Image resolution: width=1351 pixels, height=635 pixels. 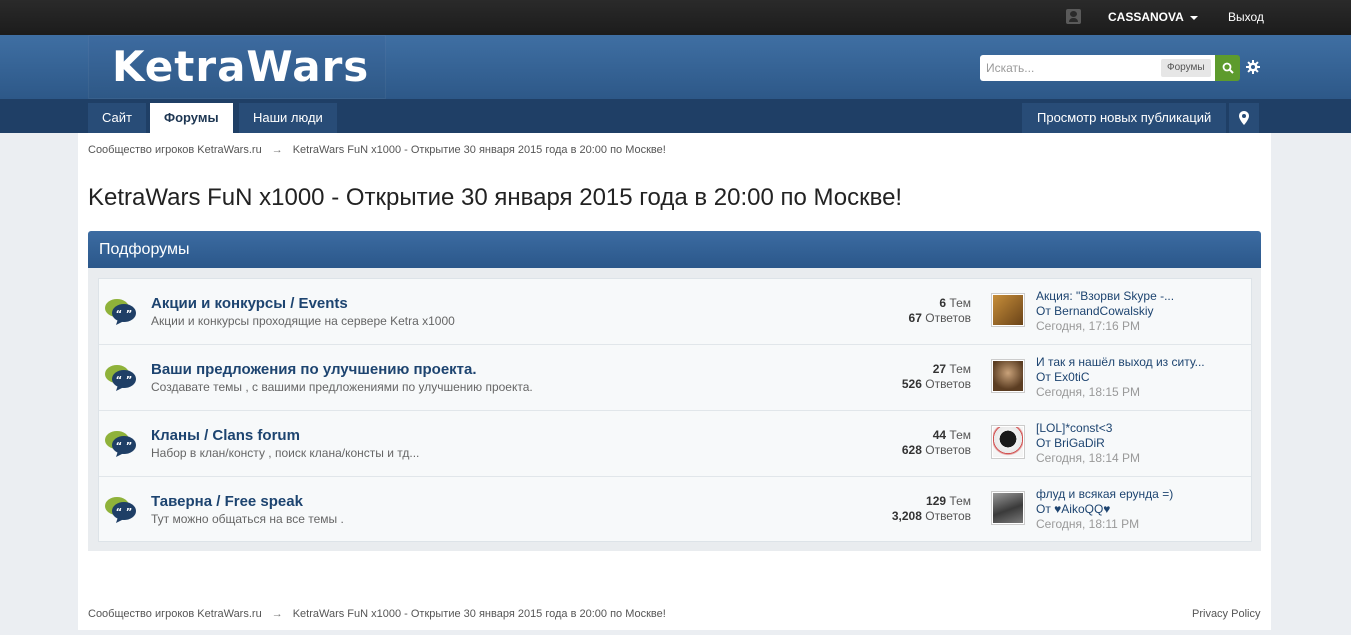 I want to click on last-post-author: От BriGaDiR, so click(x=1088, y=443).